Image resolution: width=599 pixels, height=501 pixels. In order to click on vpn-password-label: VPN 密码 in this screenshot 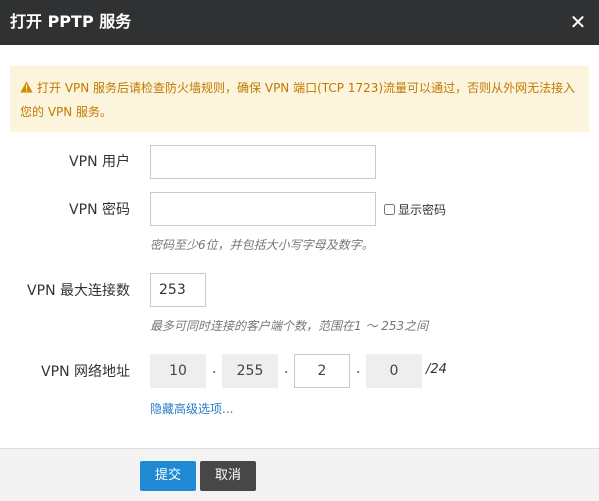, I will do `click(99, 210)`.